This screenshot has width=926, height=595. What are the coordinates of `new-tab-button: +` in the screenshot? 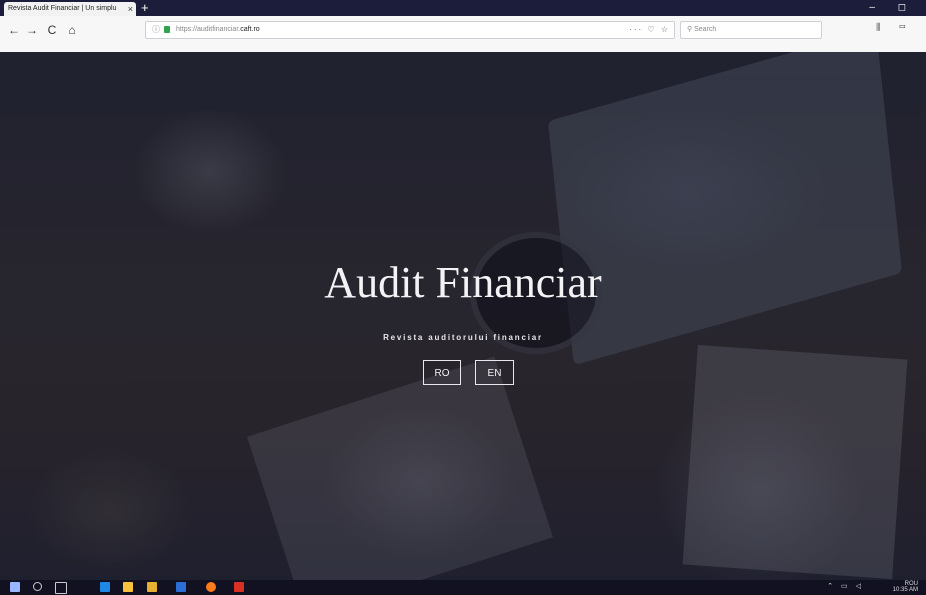 It's located at (145, 8).